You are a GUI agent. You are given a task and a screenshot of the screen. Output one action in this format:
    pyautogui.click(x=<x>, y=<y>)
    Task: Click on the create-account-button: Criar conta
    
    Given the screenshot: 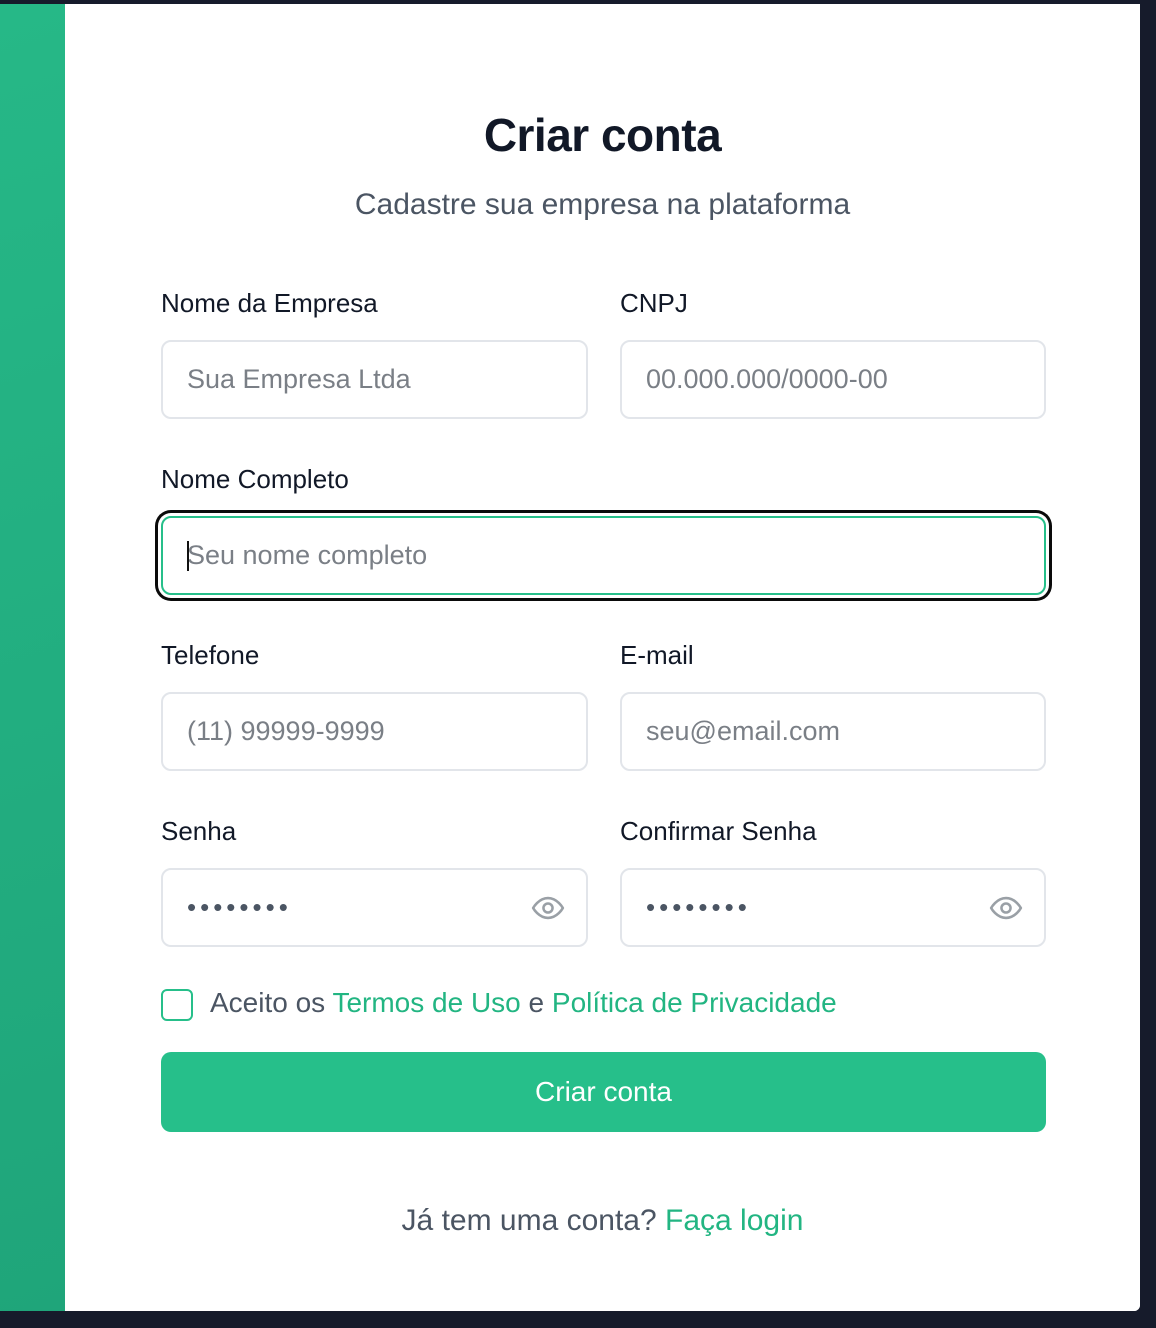 What is the action you would take?
    pyautogui.click(x=603, y=1092)
    